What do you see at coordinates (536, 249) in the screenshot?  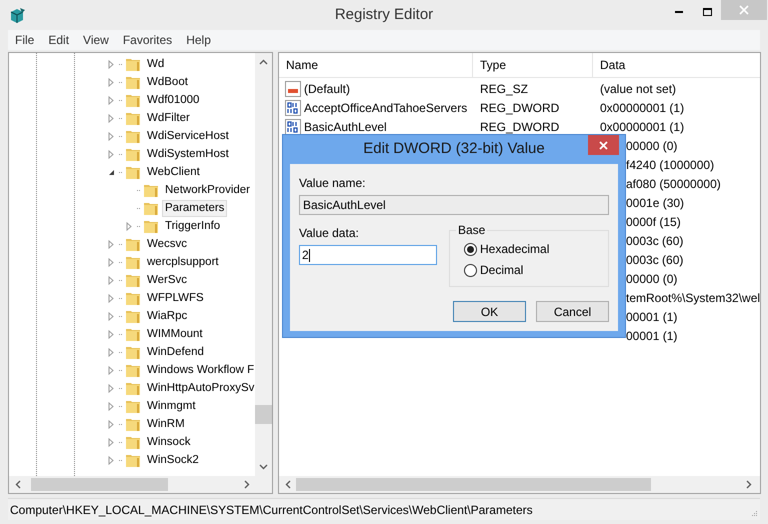 I see `radio-option: Hexadecimal` at bounding box center [536, 249].